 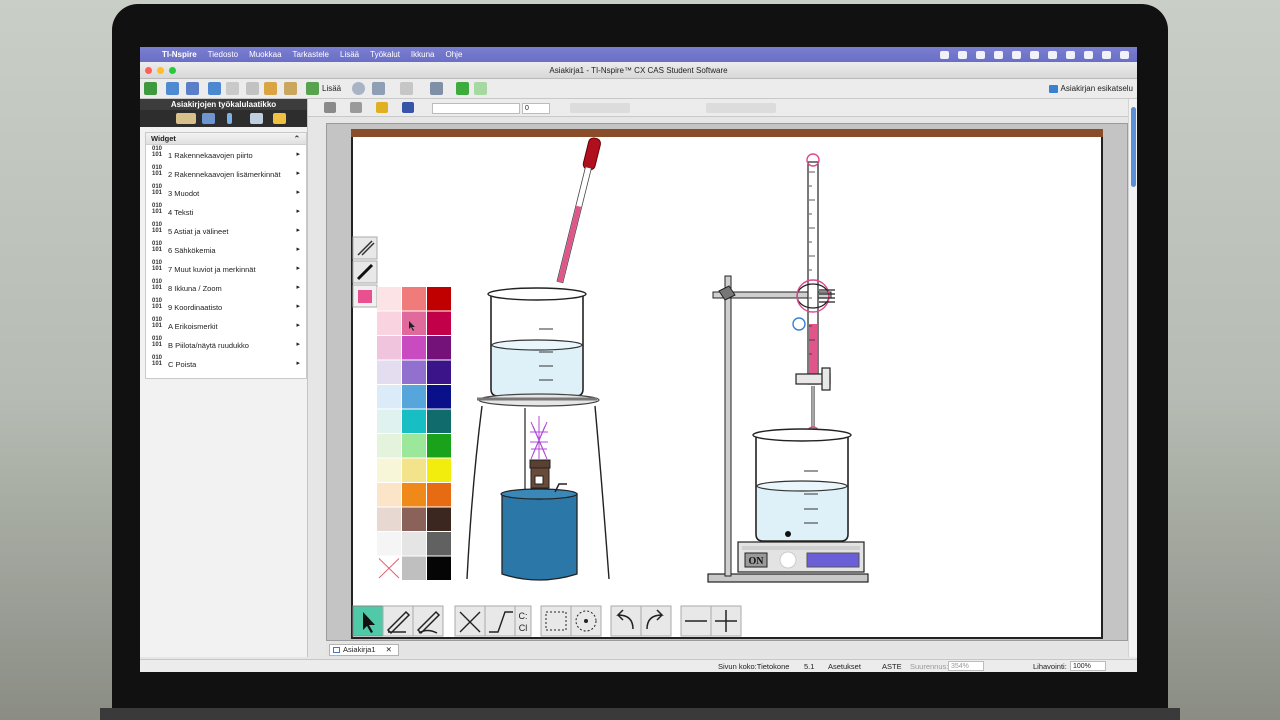 What do you see at coordinates (312, 88) in the screenshot?
I see `insert-page-icon` at bounding box center [312, 88].